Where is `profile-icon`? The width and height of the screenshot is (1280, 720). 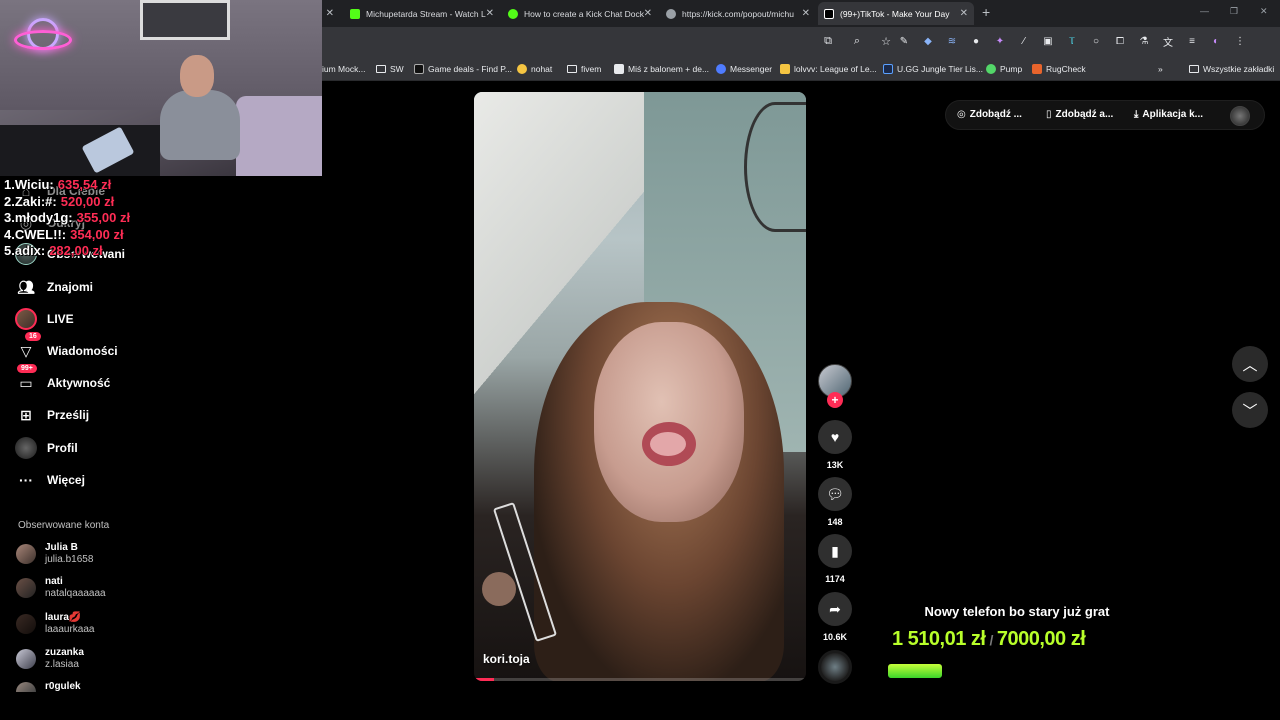 profile-icon is located at coordinates (26, 448).